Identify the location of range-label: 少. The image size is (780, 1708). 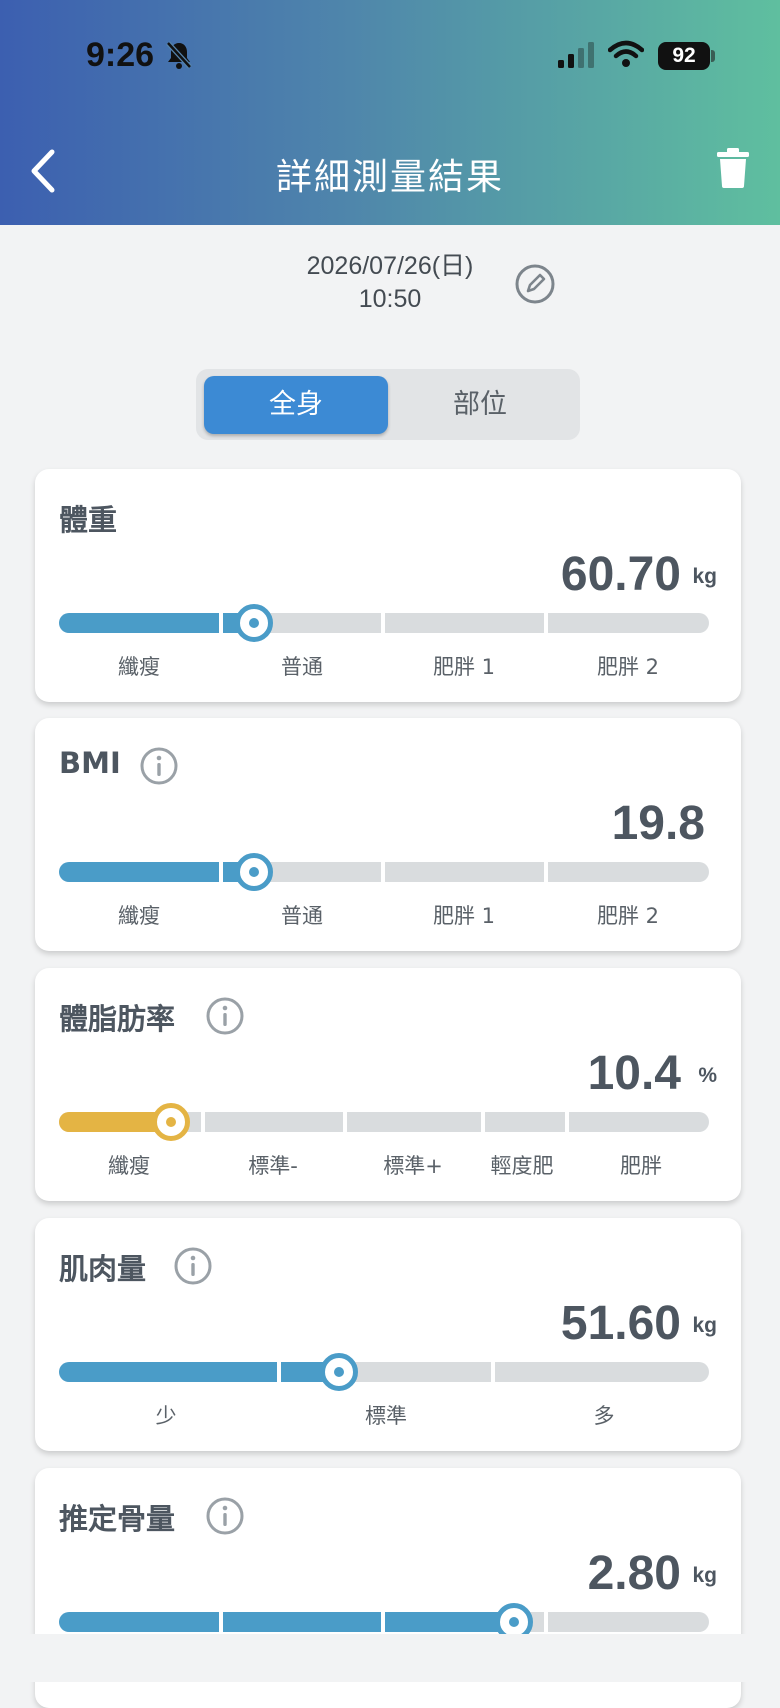
(166, 1416).